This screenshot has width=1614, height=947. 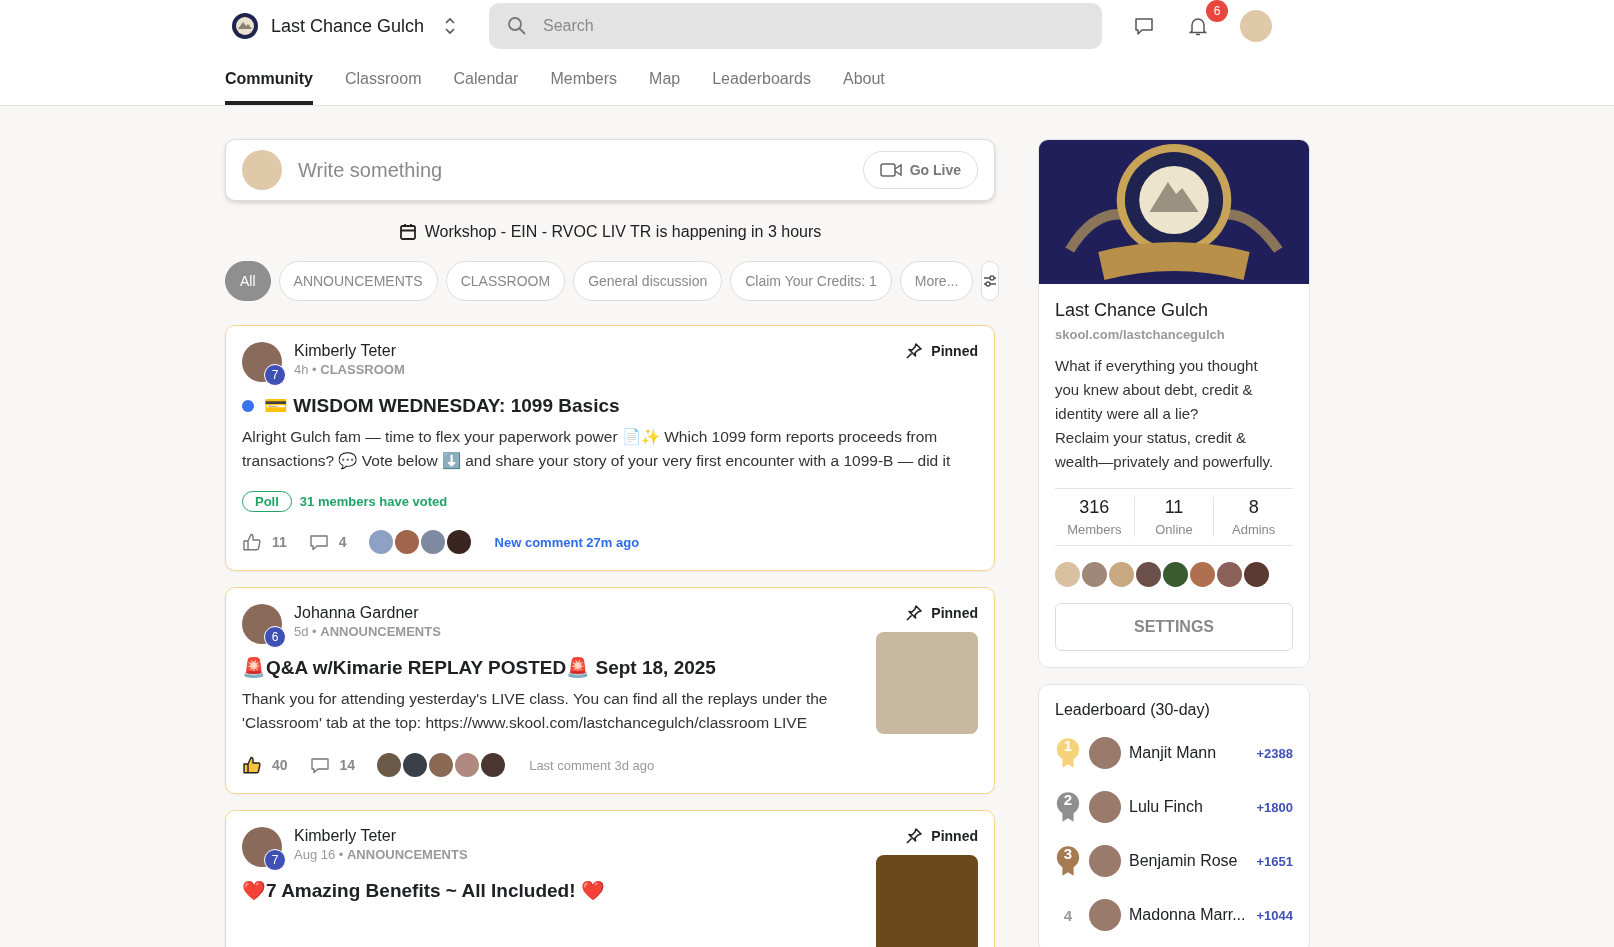 What do you see at coordinates (342, 542) in the screenshot?
I see `comment-count: 4` at bounding box center [342, 542].